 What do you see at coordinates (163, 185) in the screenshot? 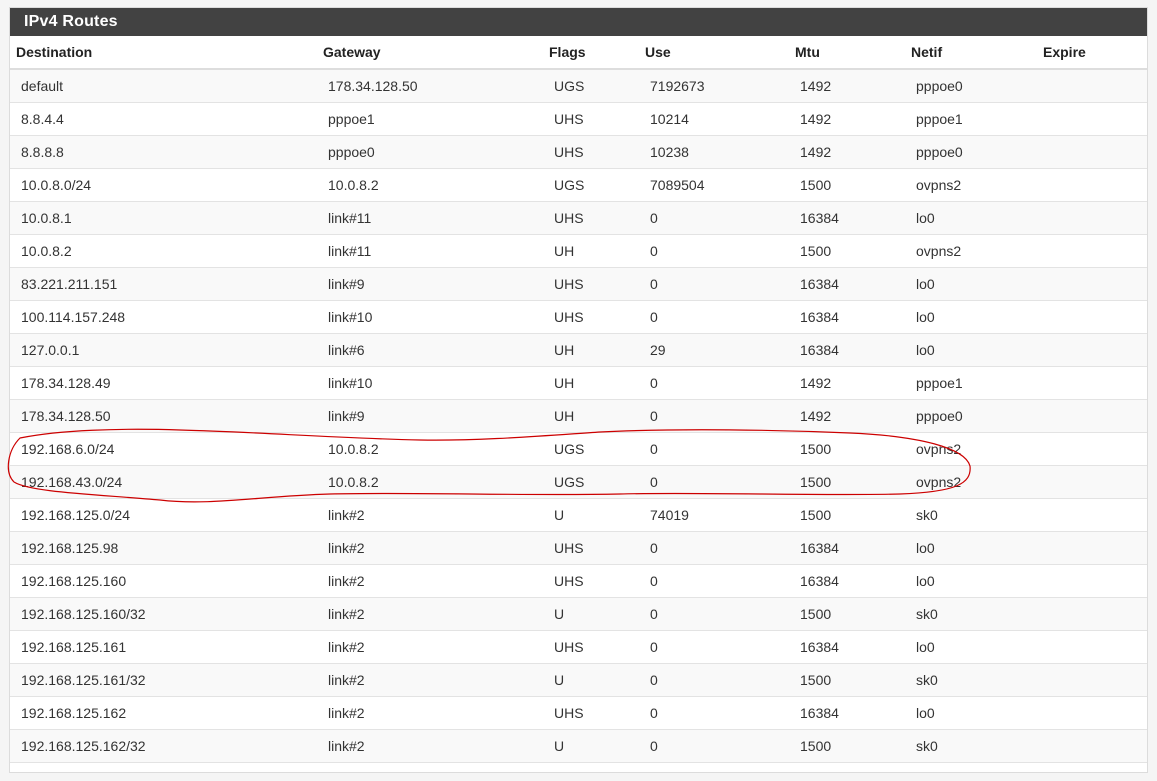
I see `cell-destination: 10.0.8.0/24` at bounding box center [163, 185].